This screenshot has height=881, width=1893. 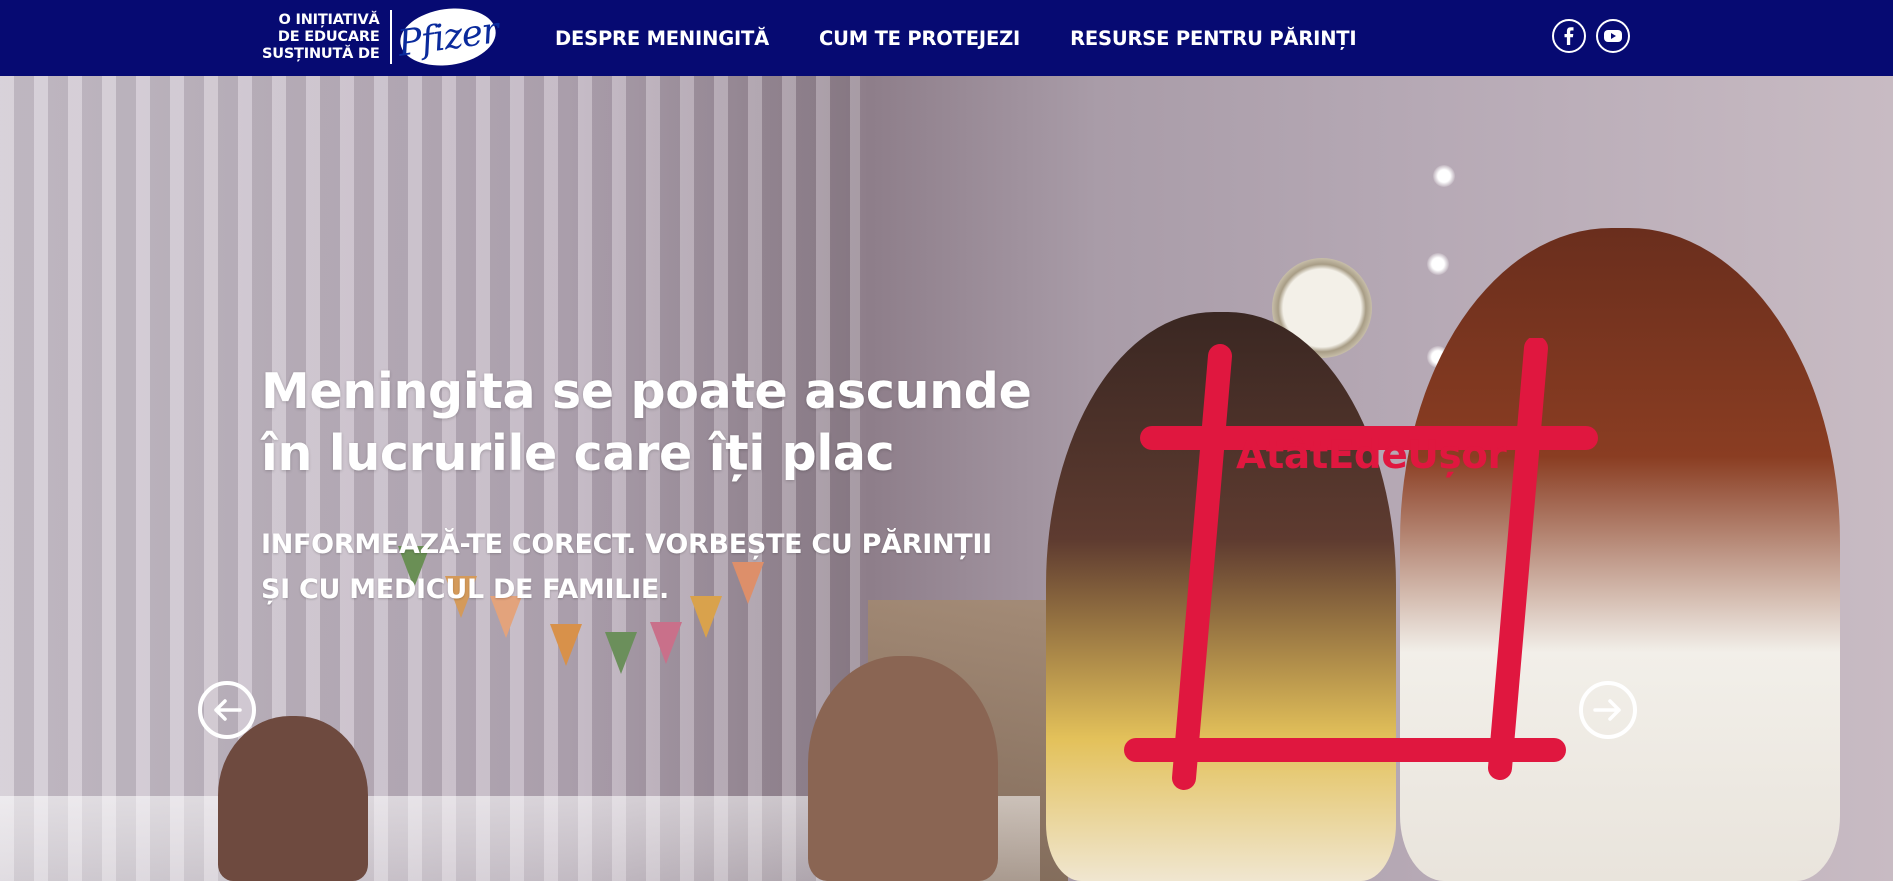 I want to click on social-links, so click(x=1591, y=36).